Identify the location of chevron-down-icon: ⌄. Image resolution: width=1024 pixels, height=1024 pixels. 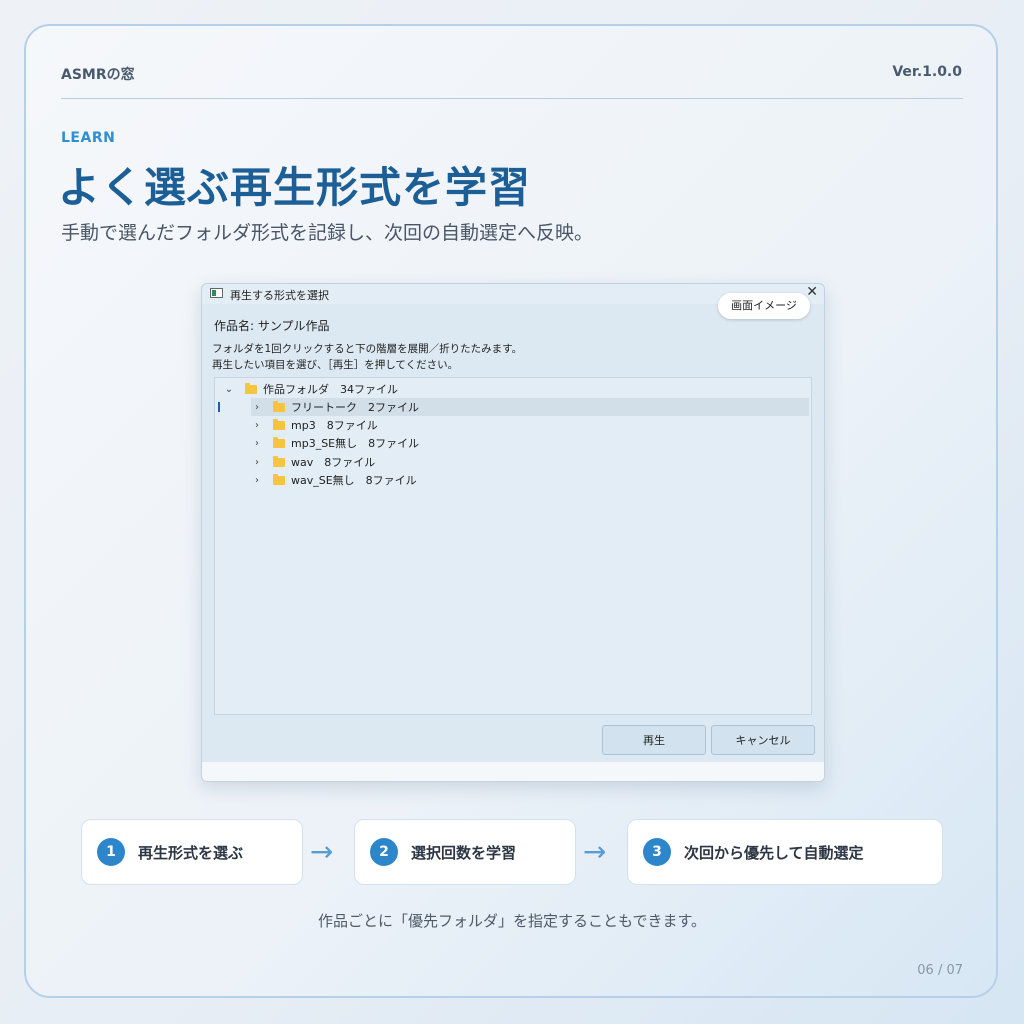
(229, 389).